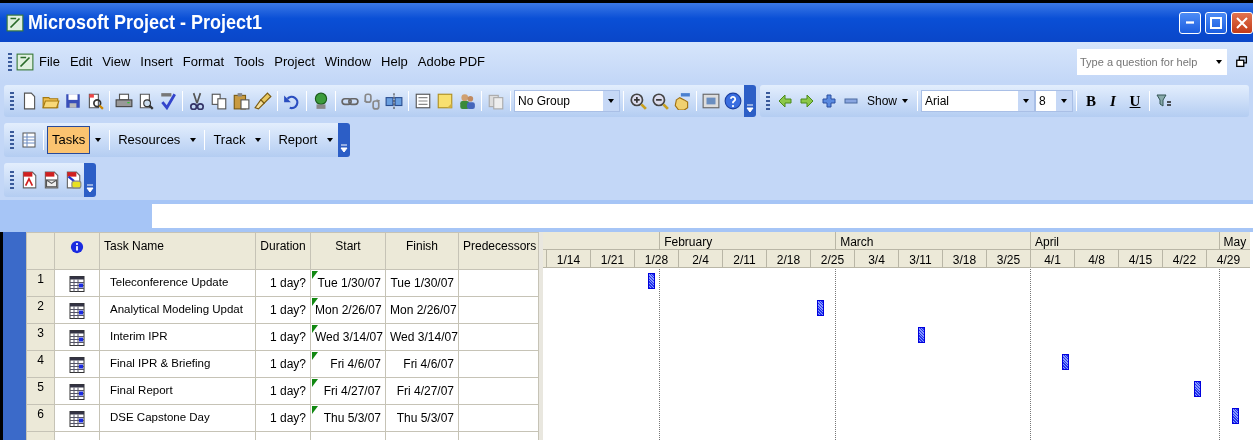 Image resolution: width=1253 pixels, height=440 pixels. What do you see at coordinates (425, 391) in the screenshot?
I see `finish-date: Fri 4/27/07` at bounding box center [425, 391].